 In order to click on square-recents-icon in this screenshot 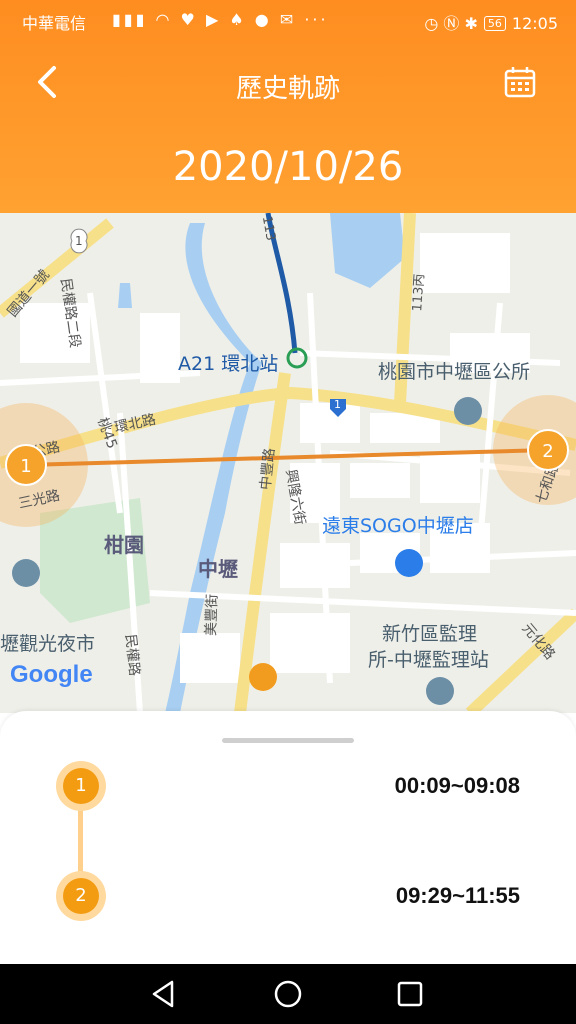, I will do `click(410, 994)`.